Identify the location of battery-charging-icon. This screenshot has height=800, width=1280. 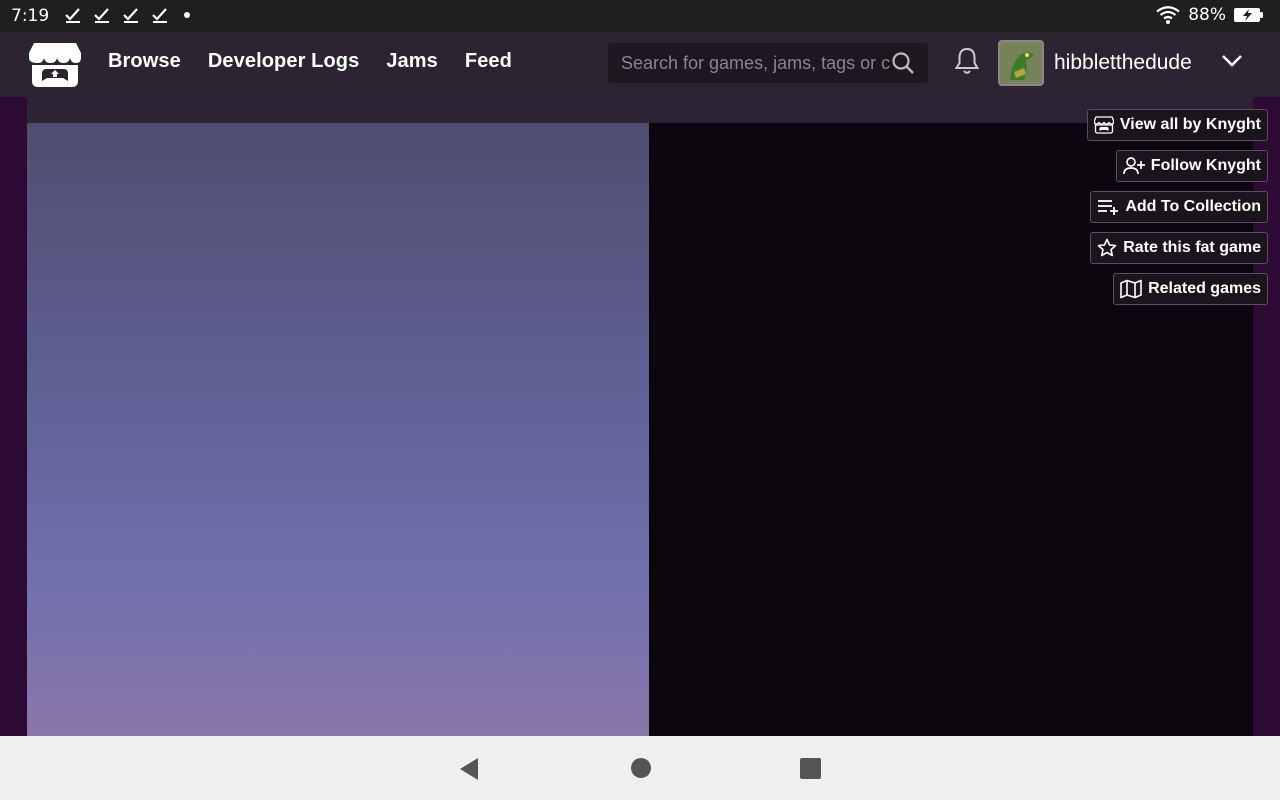
(1248, 15).